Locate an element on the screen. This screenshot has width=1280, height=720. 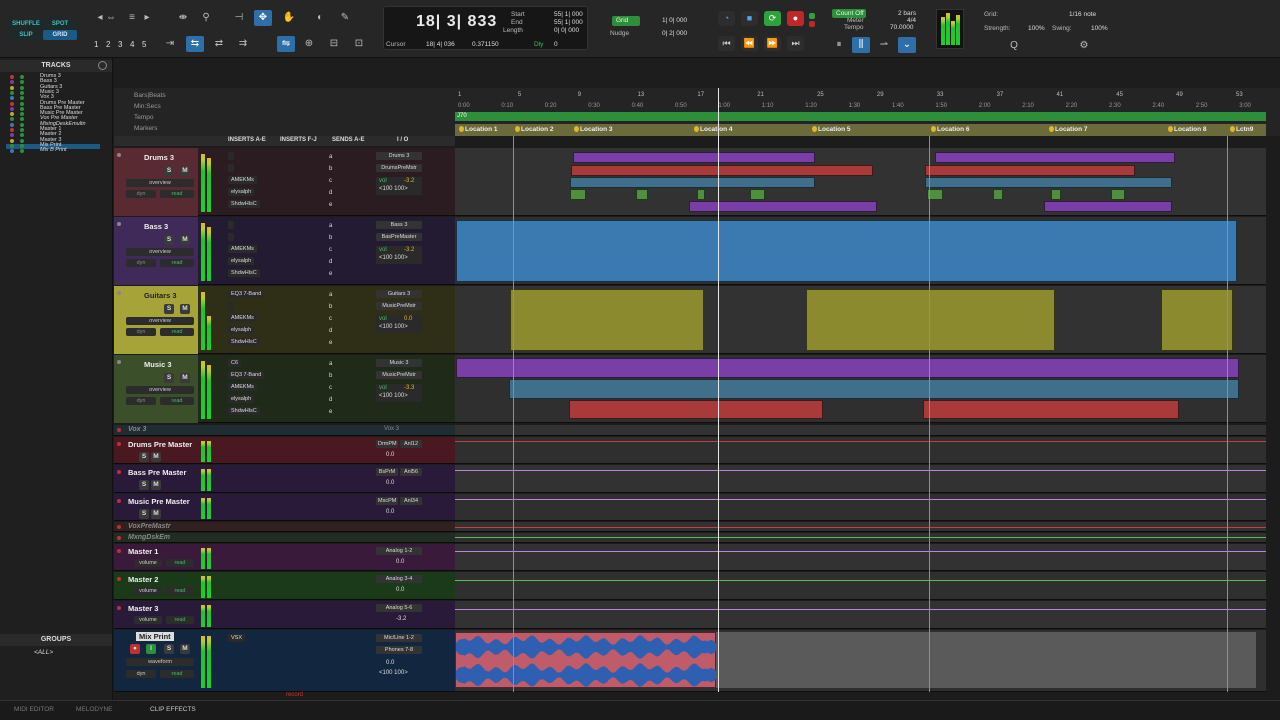
aux-track-name: VoxPreMastr is located at coordinates (149, 526).